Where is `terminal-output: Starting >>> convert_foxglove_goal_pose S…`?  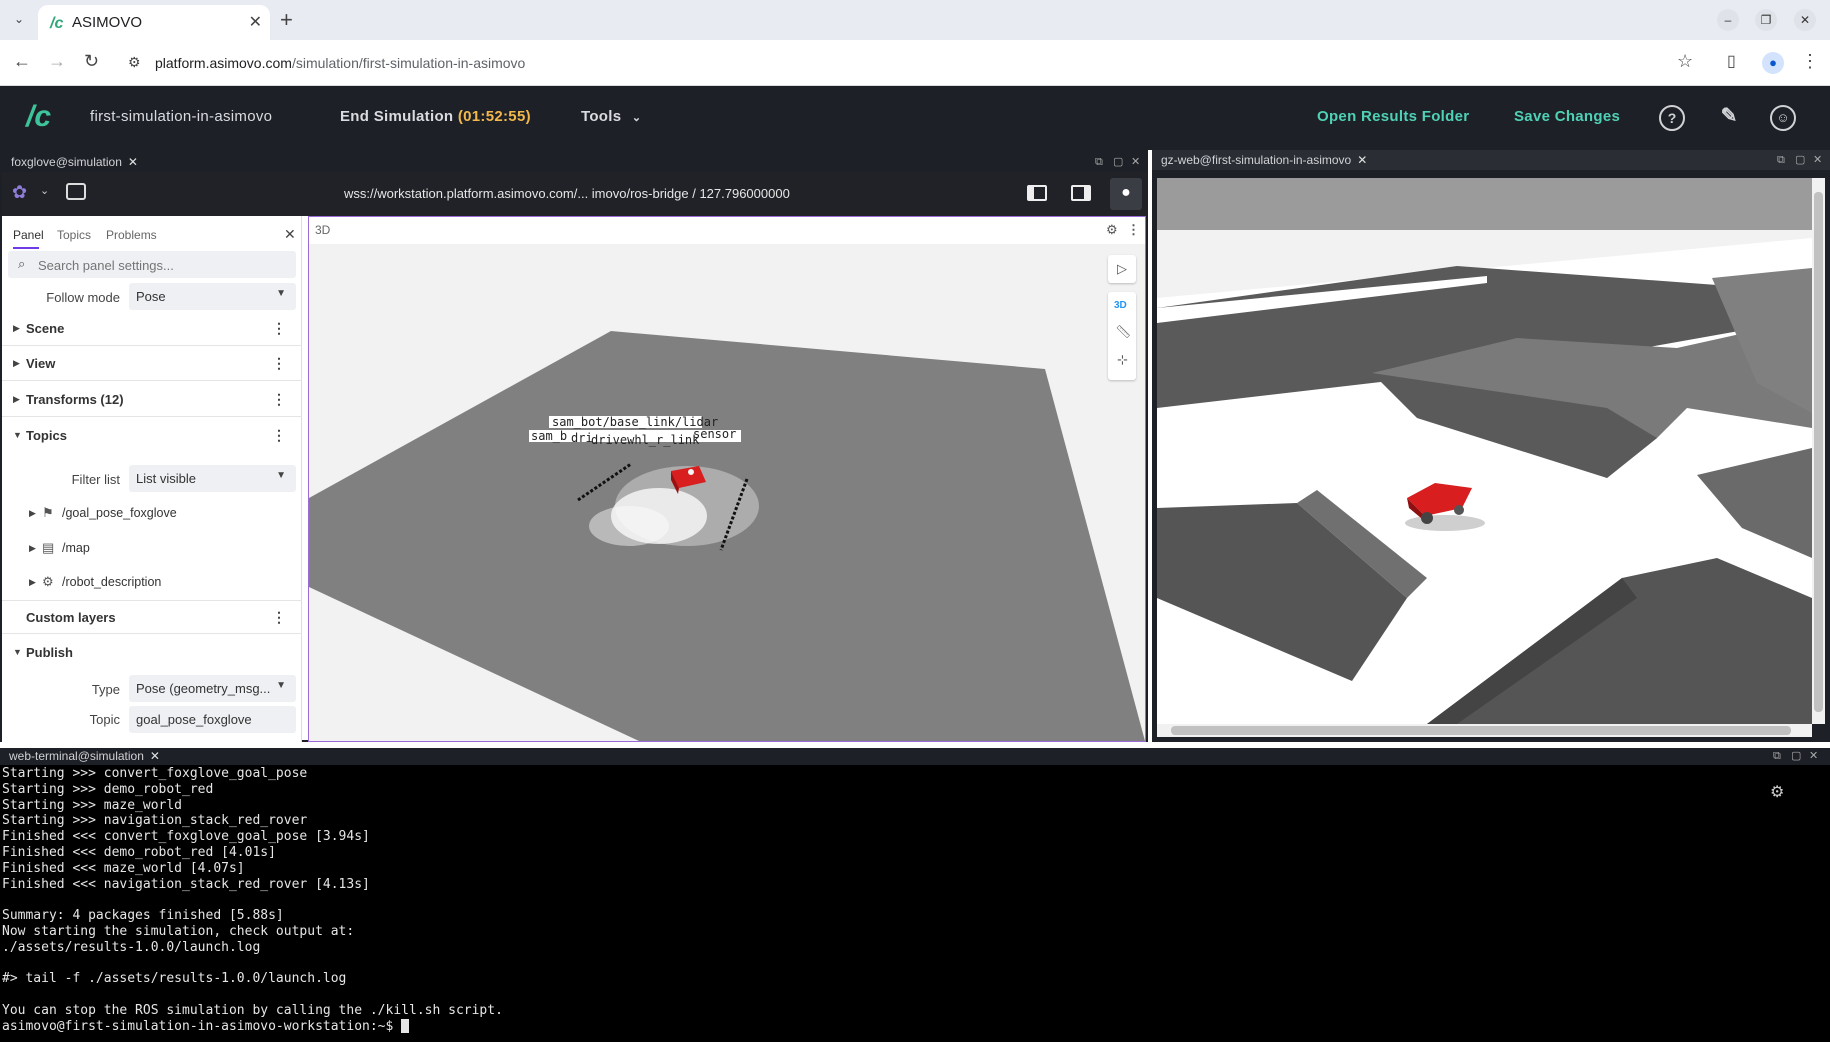 terminal-output: Starting >>> convert_foxglove_goal_pose S… is located at coordinates (252, 900).